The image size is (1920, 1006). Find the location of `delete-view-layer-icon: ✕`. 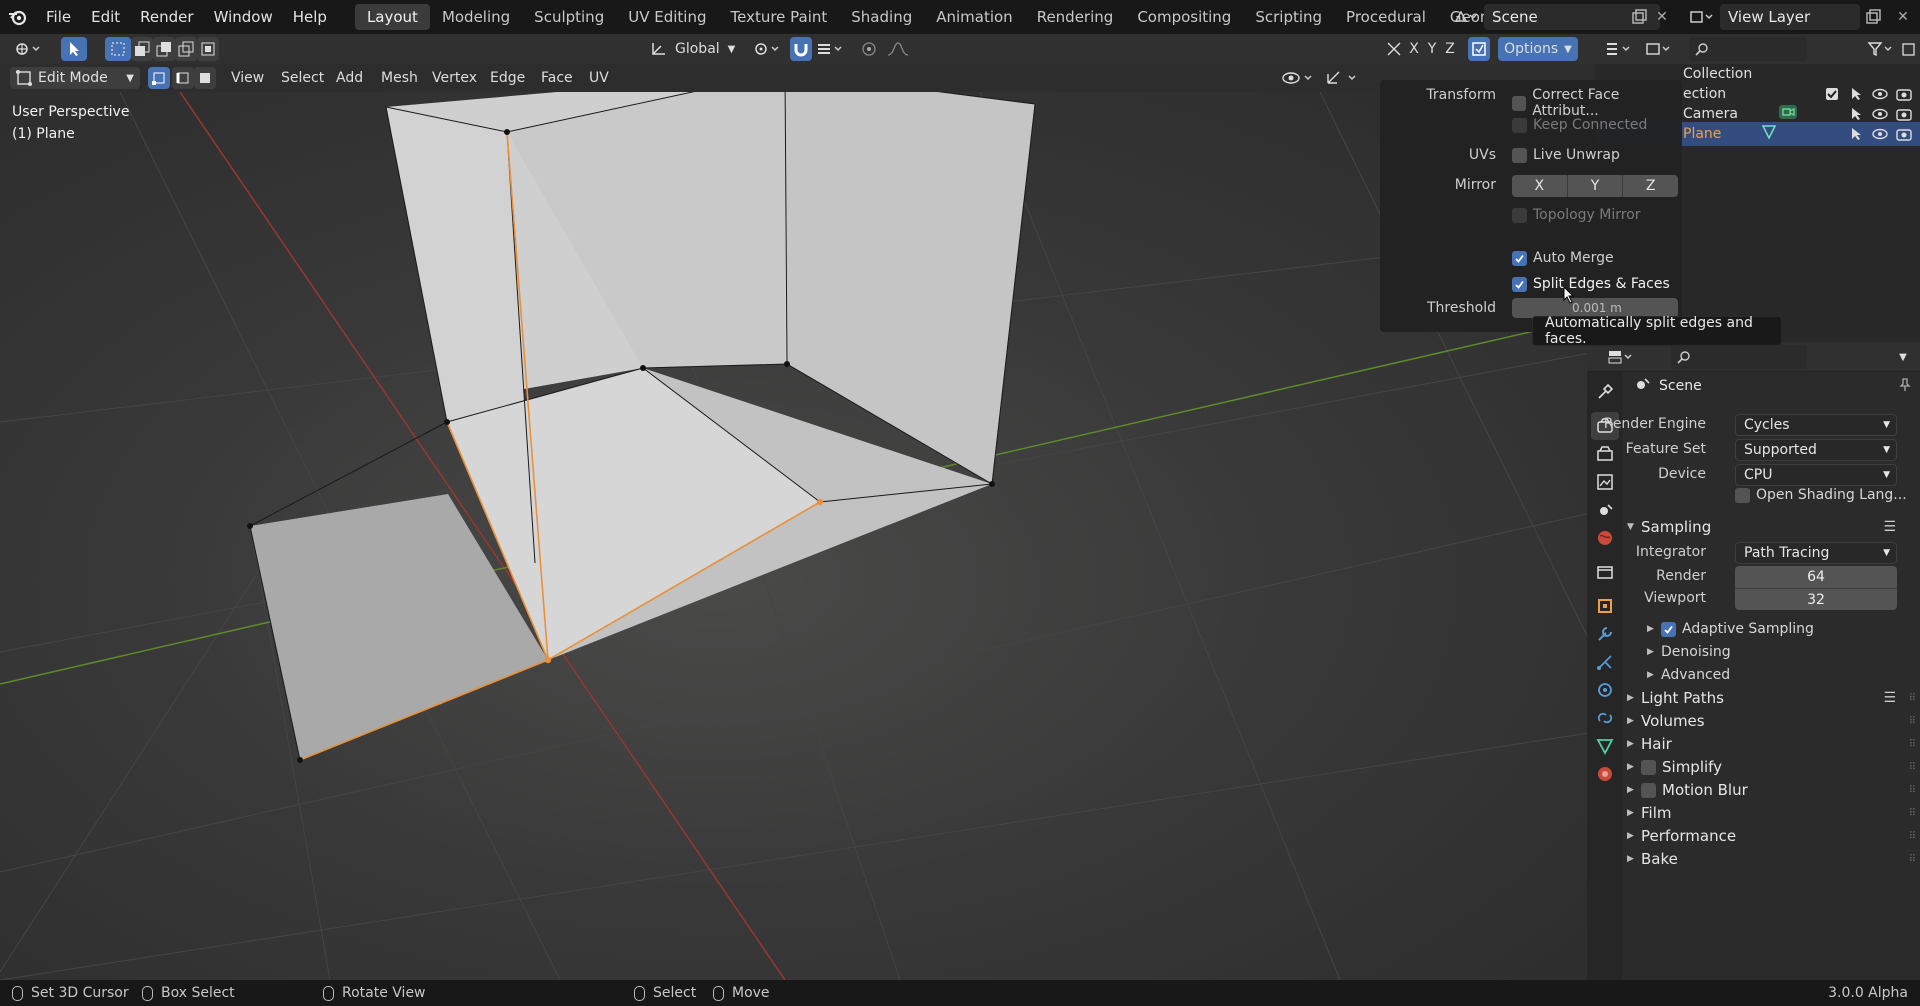

delete-view-layer-icon: ✕ is located at coordinates (1903, 17).